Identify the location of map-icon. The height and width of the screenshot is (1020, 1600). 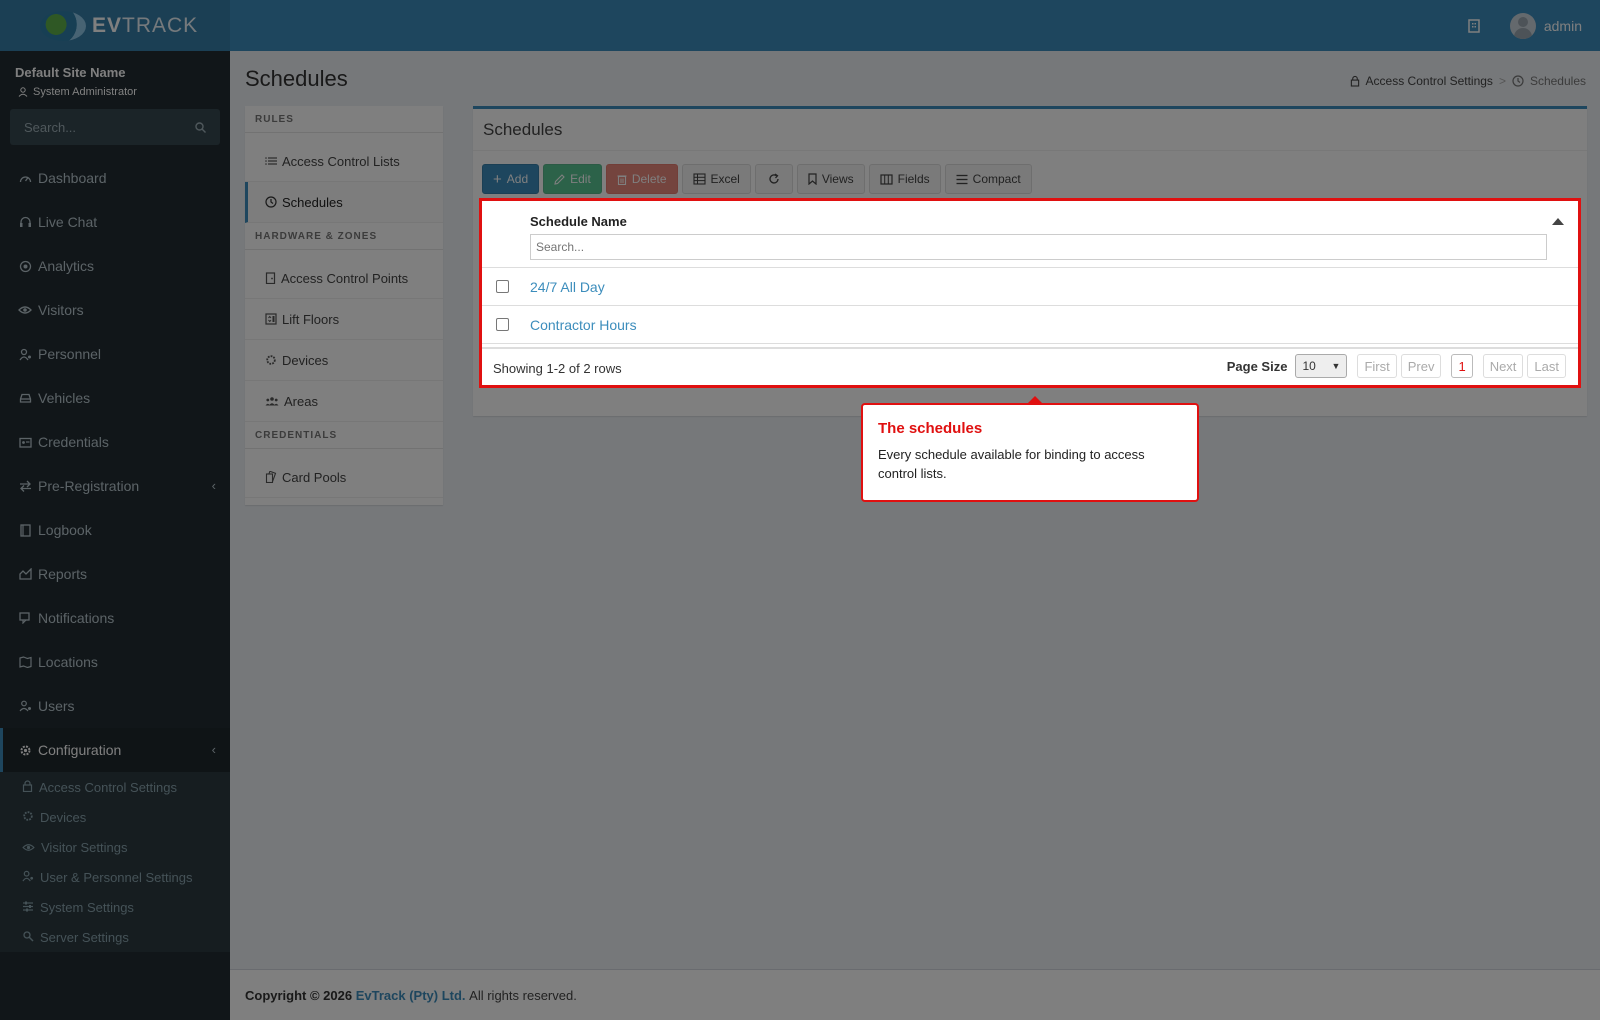
(25, 662).